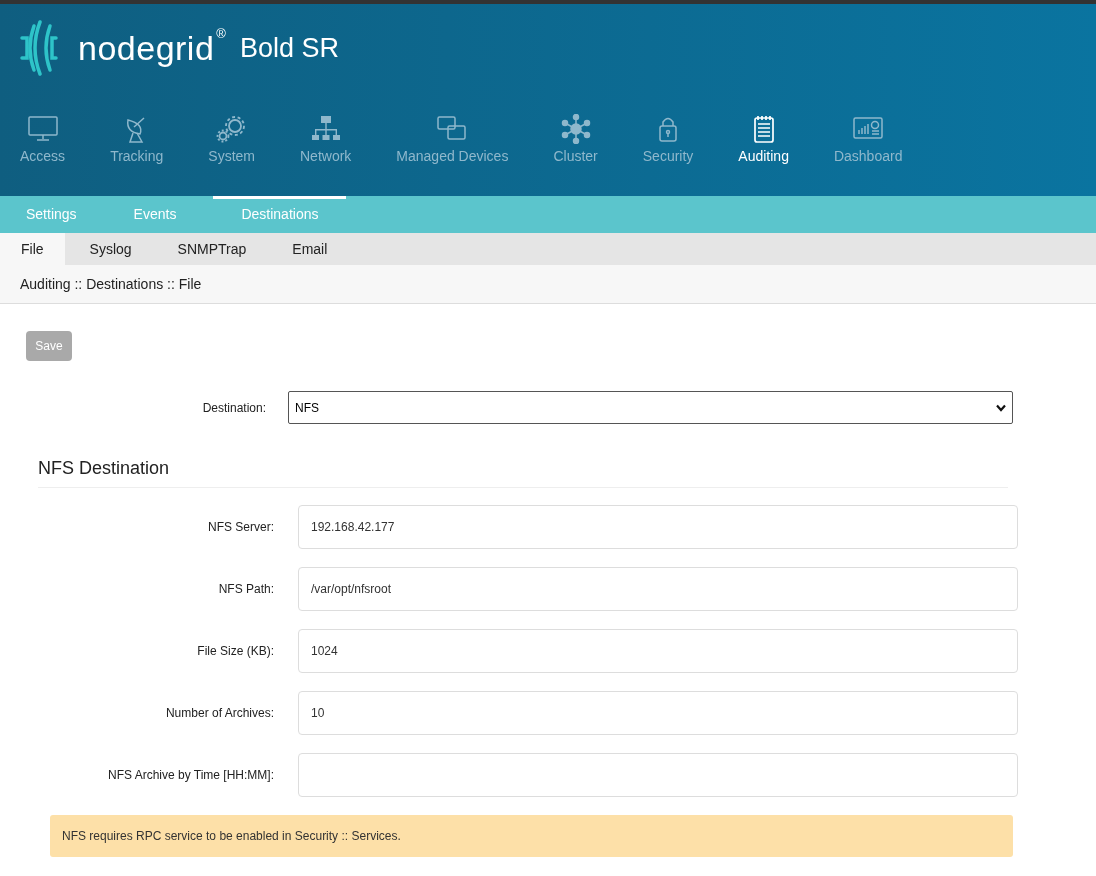 Image resolution: width=1096 pixels, height=876 pixels. Describe the element at coordinates (658, 527) in the screenshot. I see `input-field: 192.168.42.177` at that location.